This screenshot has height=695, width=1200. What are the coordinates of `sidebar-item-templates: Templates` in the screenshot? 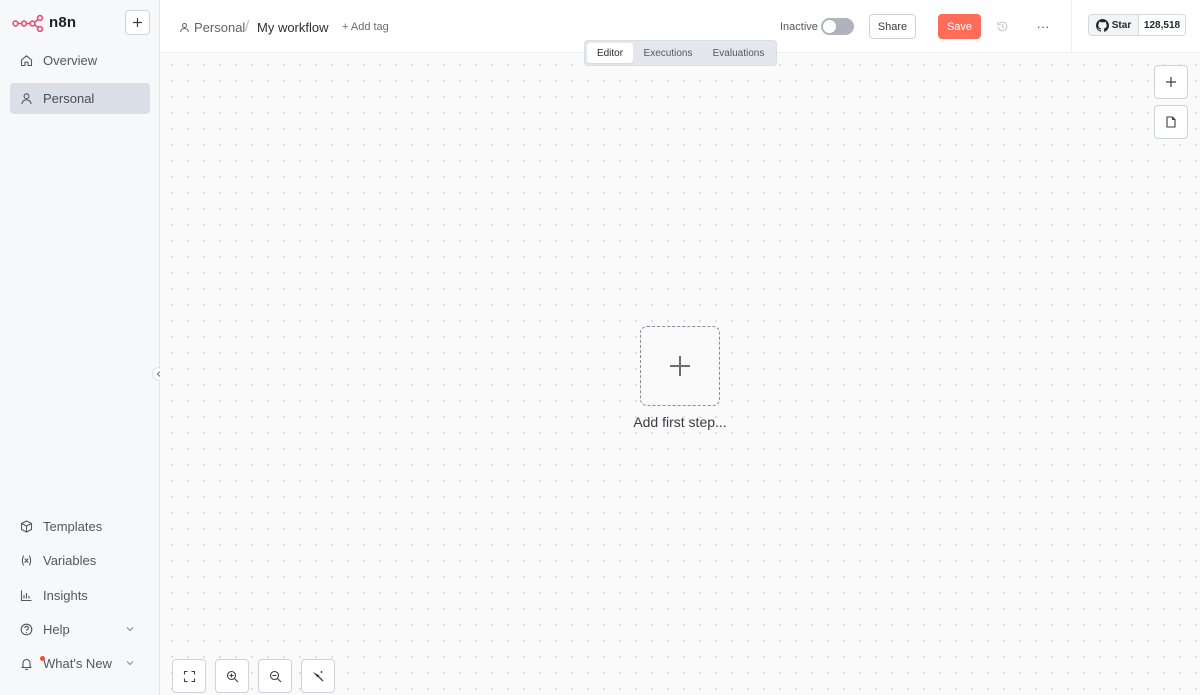 It's located at (80, 526).